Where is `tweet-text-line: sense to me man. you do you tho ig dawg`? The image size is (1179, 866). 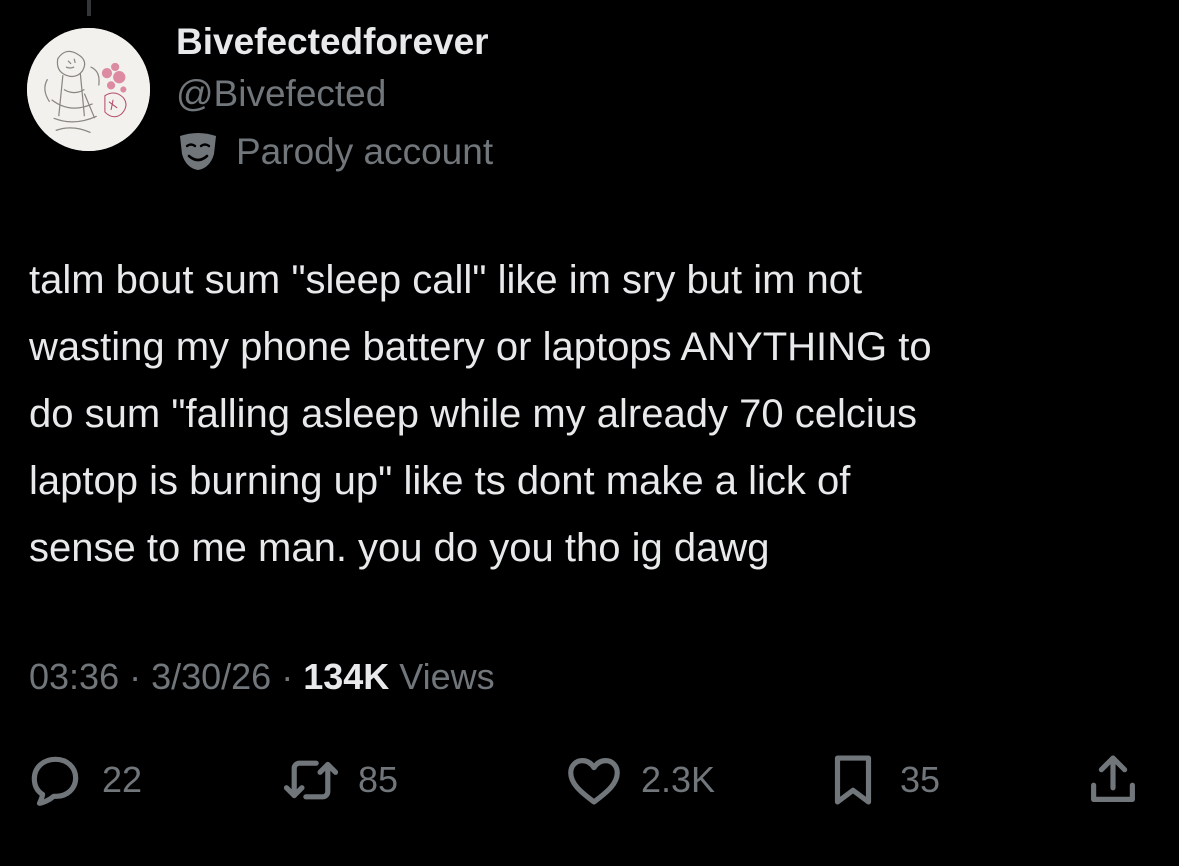 tweet-text-line: sense to me man. you do you tho ig dawg is located at coordinates (399, 548).